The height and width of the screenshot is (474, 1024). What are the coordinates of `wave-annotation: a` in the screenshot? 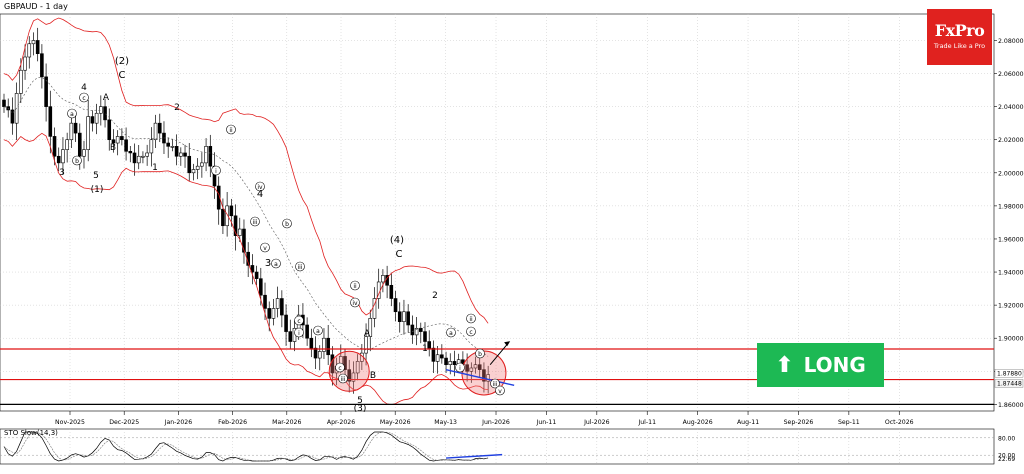 It's located at (276, 264).